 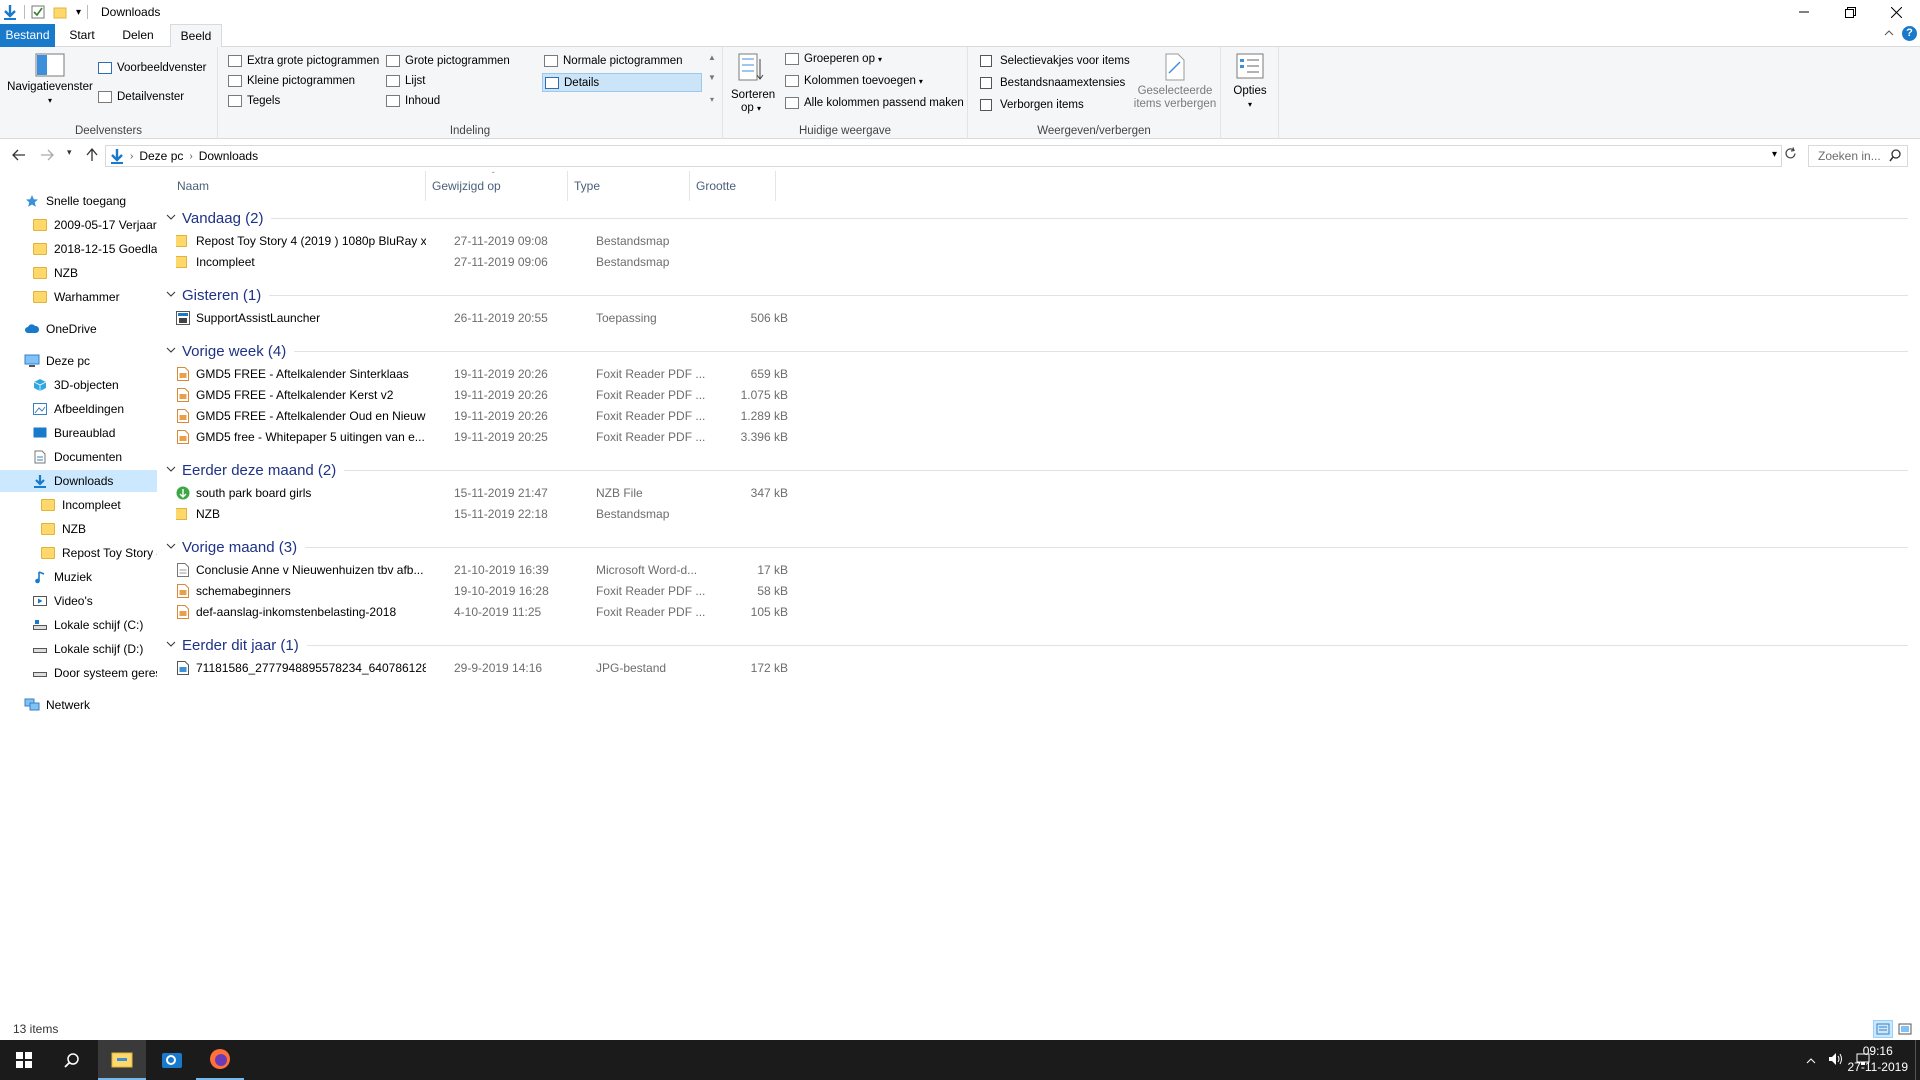 I want to click on group-by-button: Groeperen op ▾, so click(x=833, y=59).